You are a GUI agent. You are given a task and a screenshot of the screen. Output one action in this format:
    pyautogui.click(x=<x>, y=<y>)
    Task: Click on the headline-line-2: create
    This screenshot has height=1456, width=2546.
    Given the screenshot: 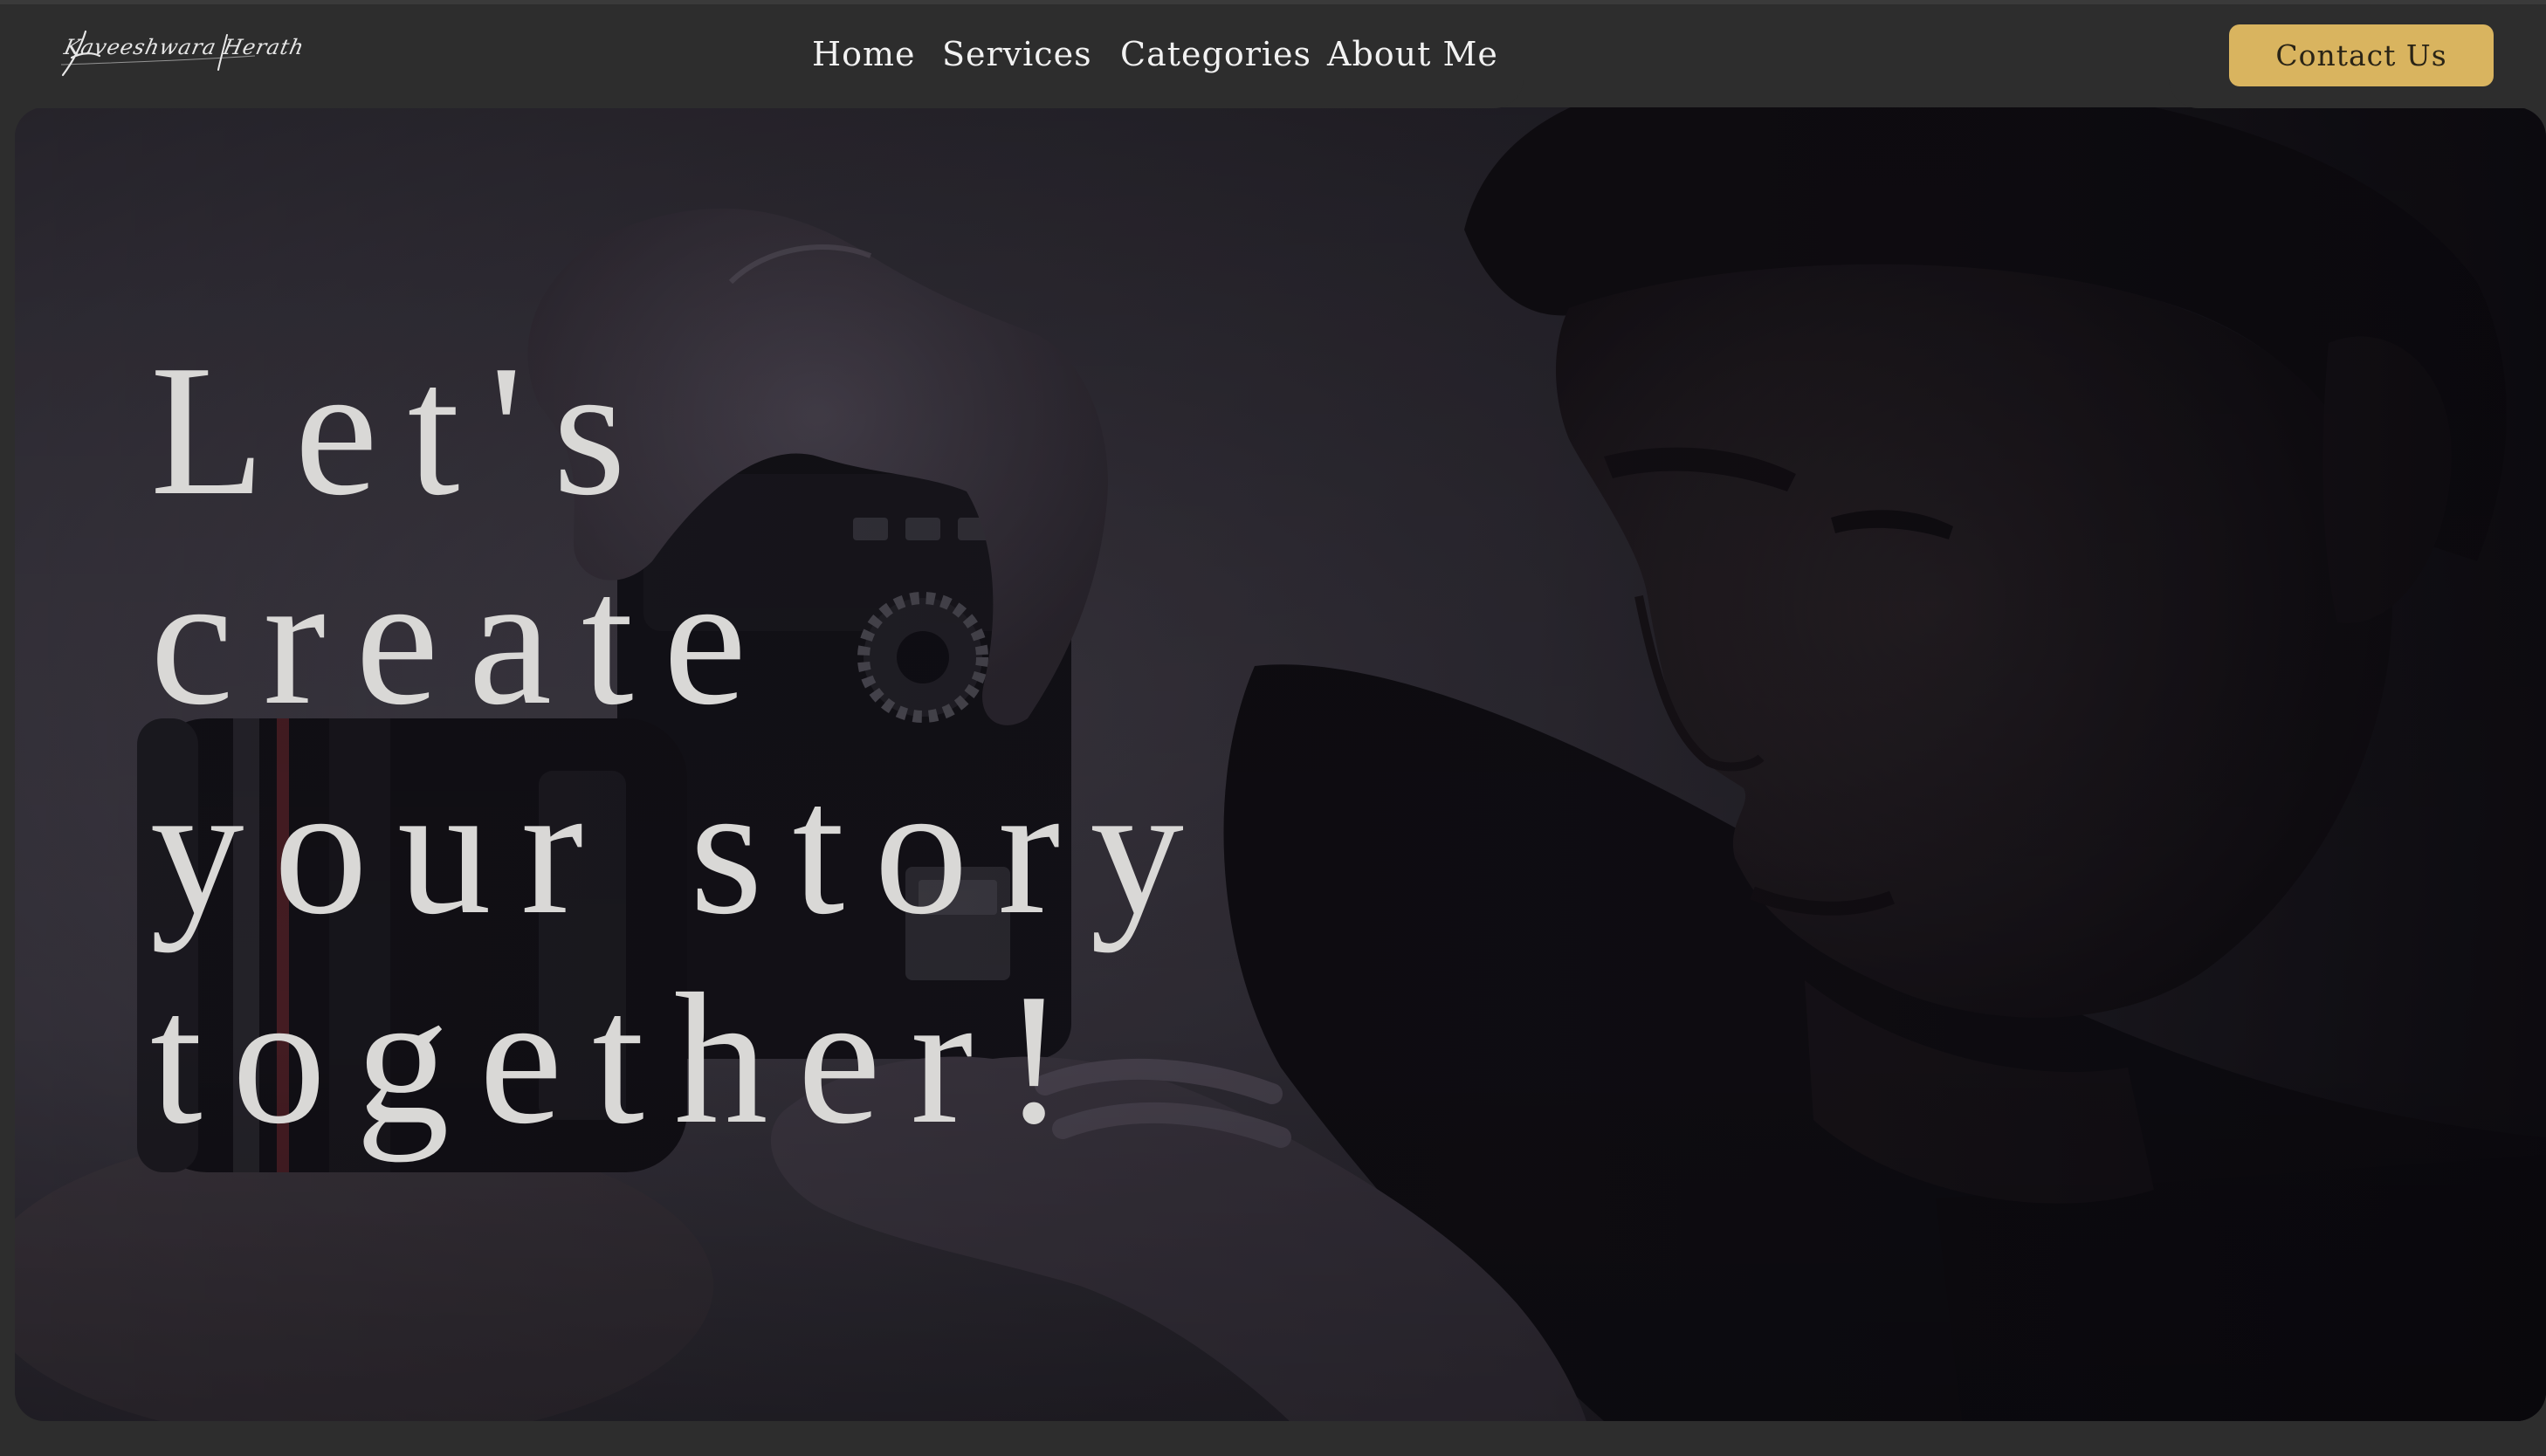 What is the action you would take?
    pyautogui.click(x=464, y=639)
    